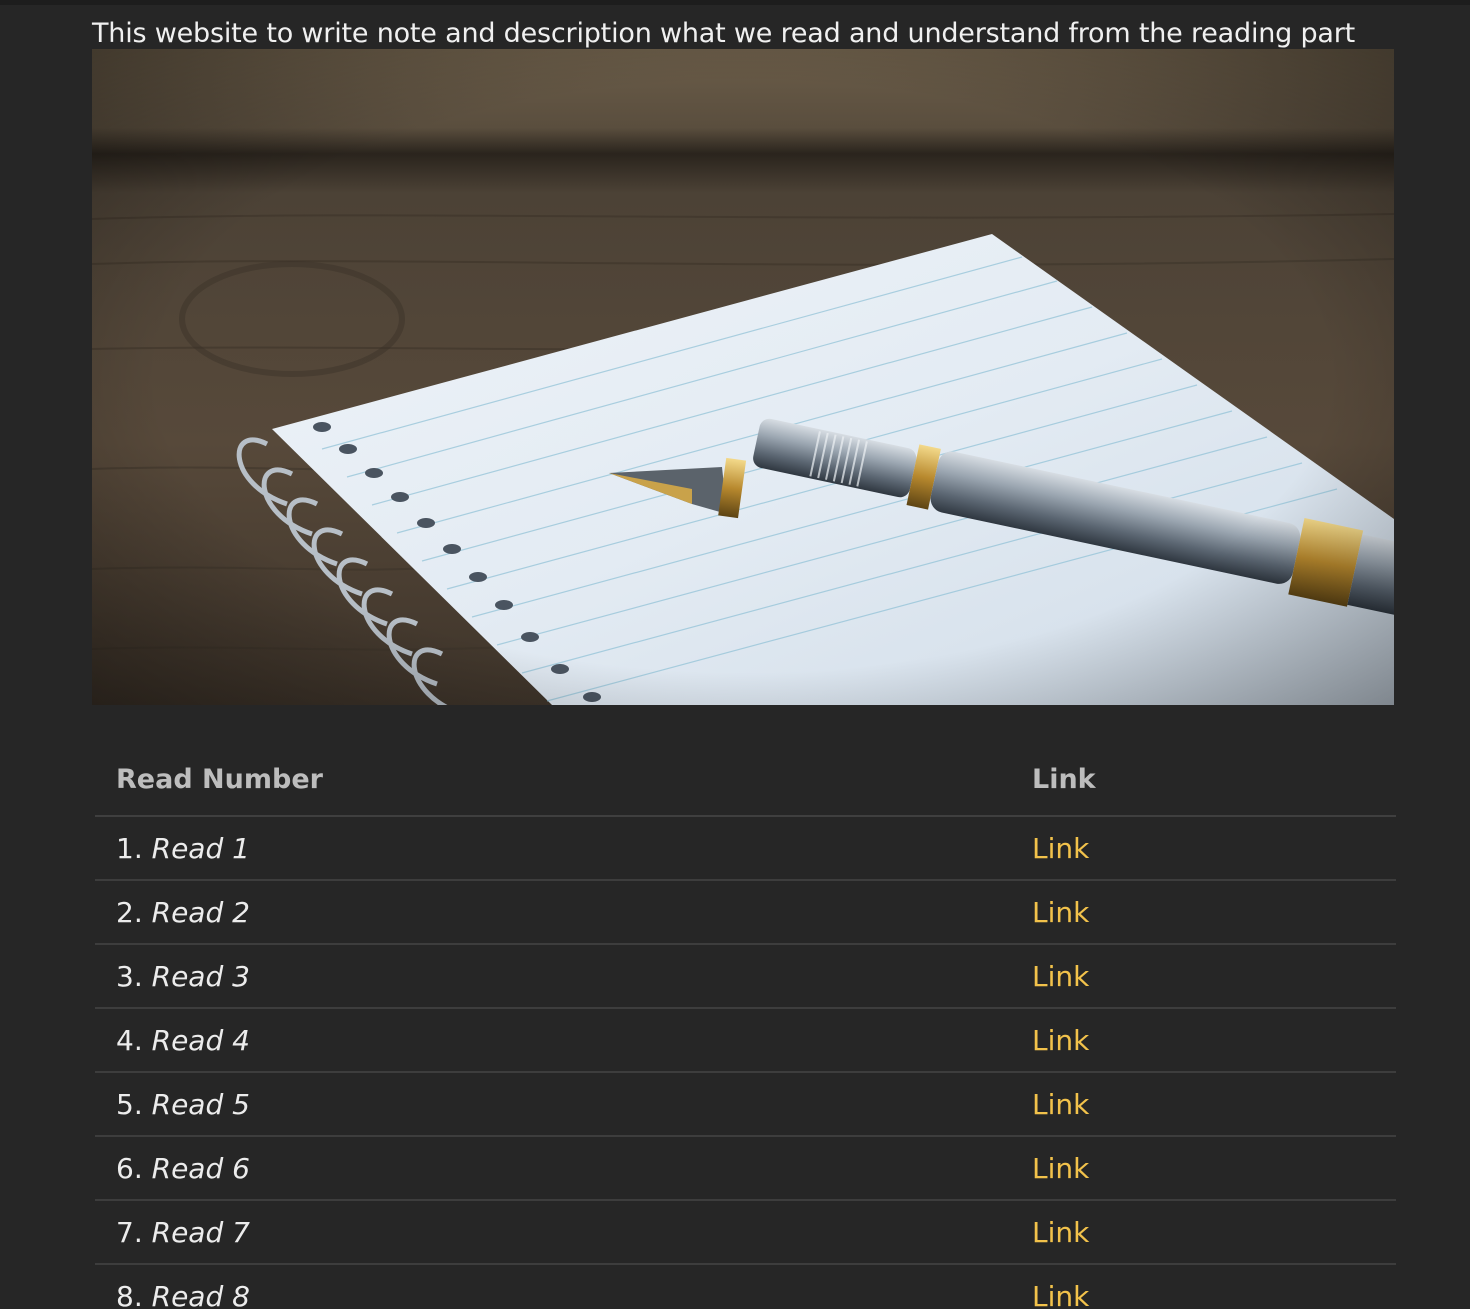  I want to click on row-index: 5., so click(129, 1104).